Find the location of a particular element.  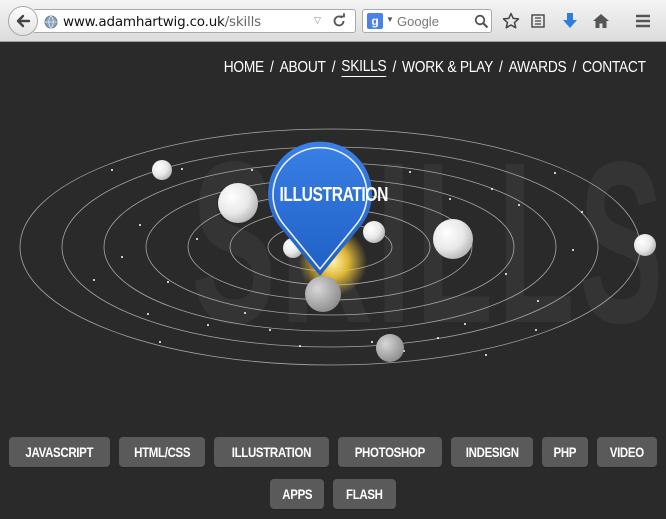

url-path: /skills is located at coordinates (242, 22).